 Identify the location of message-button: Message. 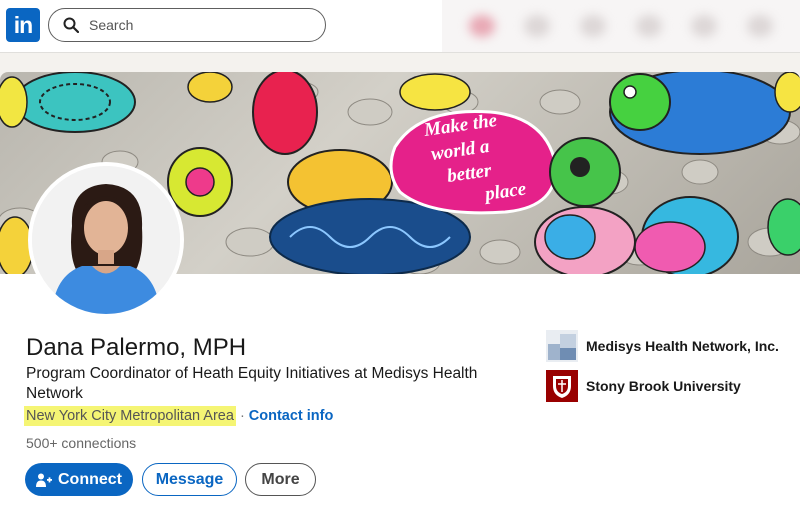
(189, 479).